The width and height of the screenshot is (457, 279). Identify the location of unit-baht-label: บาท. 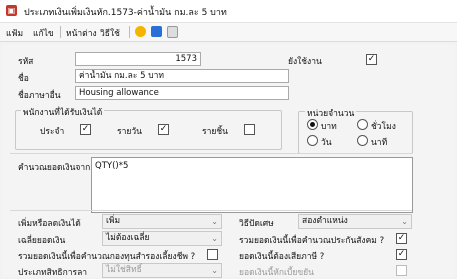
(329, 127).